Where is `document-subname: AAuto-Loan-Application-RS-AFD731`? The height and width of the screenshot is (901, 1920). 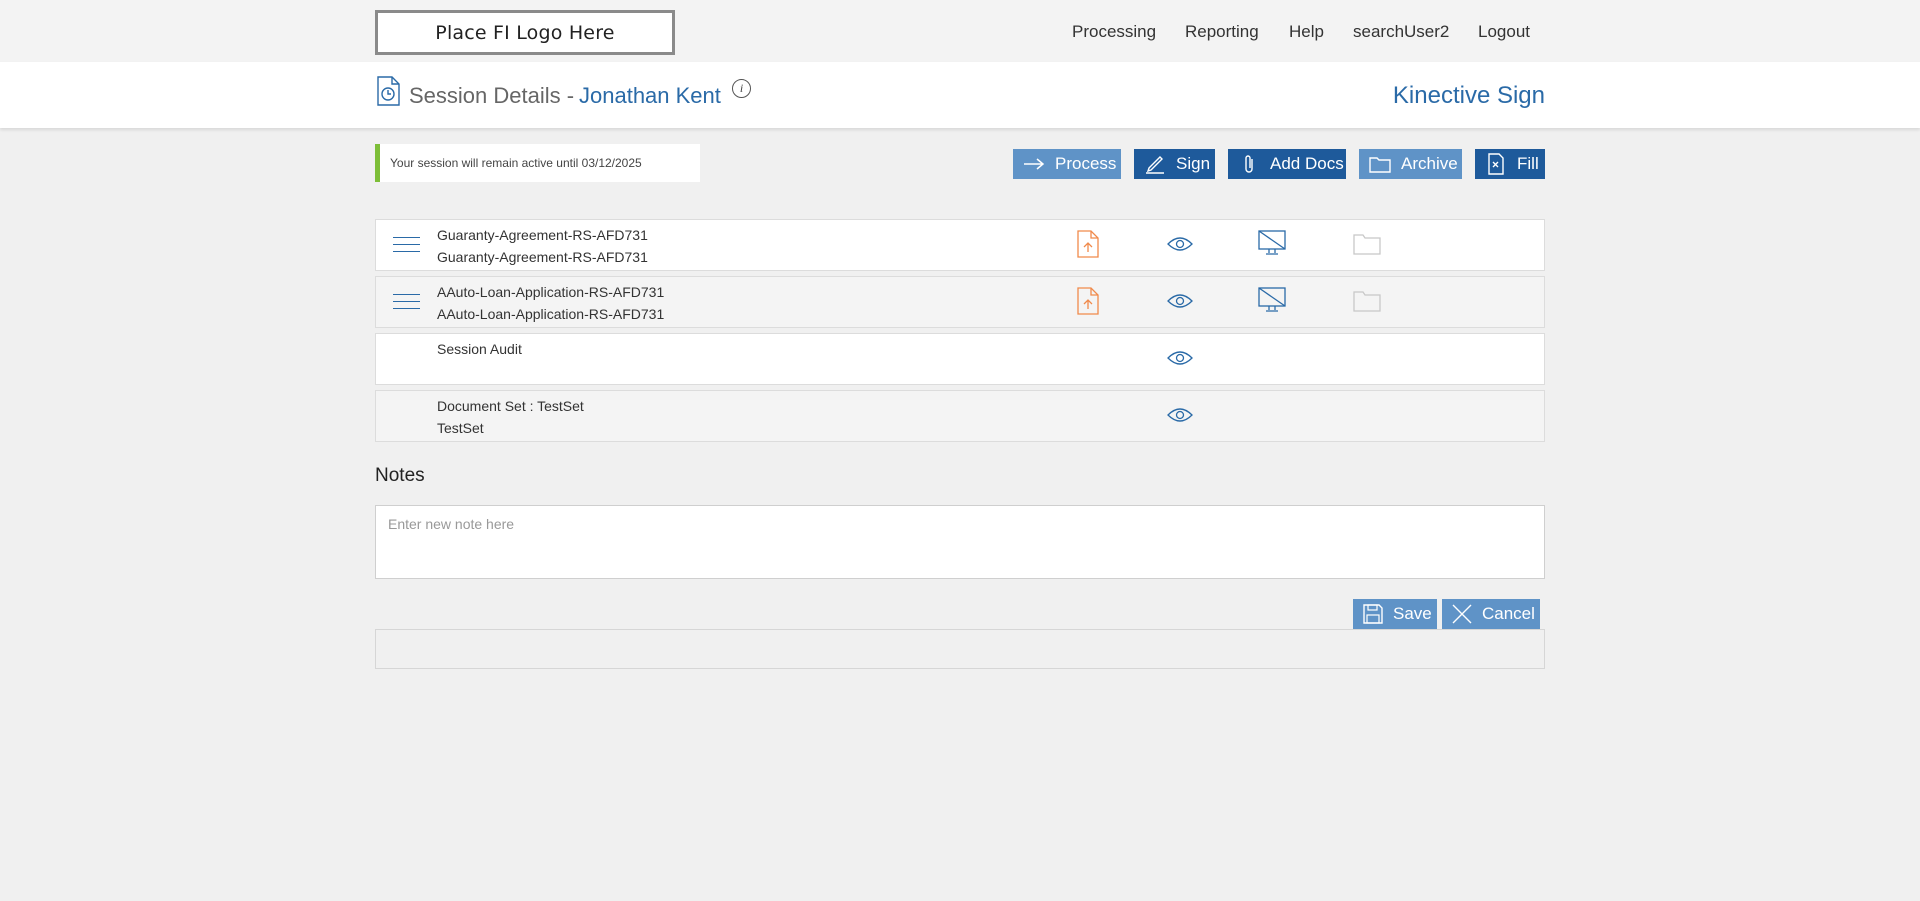
document-subname: AAuto-Loan-Application-RS-AFD731 is located at coordinates (551, 314).